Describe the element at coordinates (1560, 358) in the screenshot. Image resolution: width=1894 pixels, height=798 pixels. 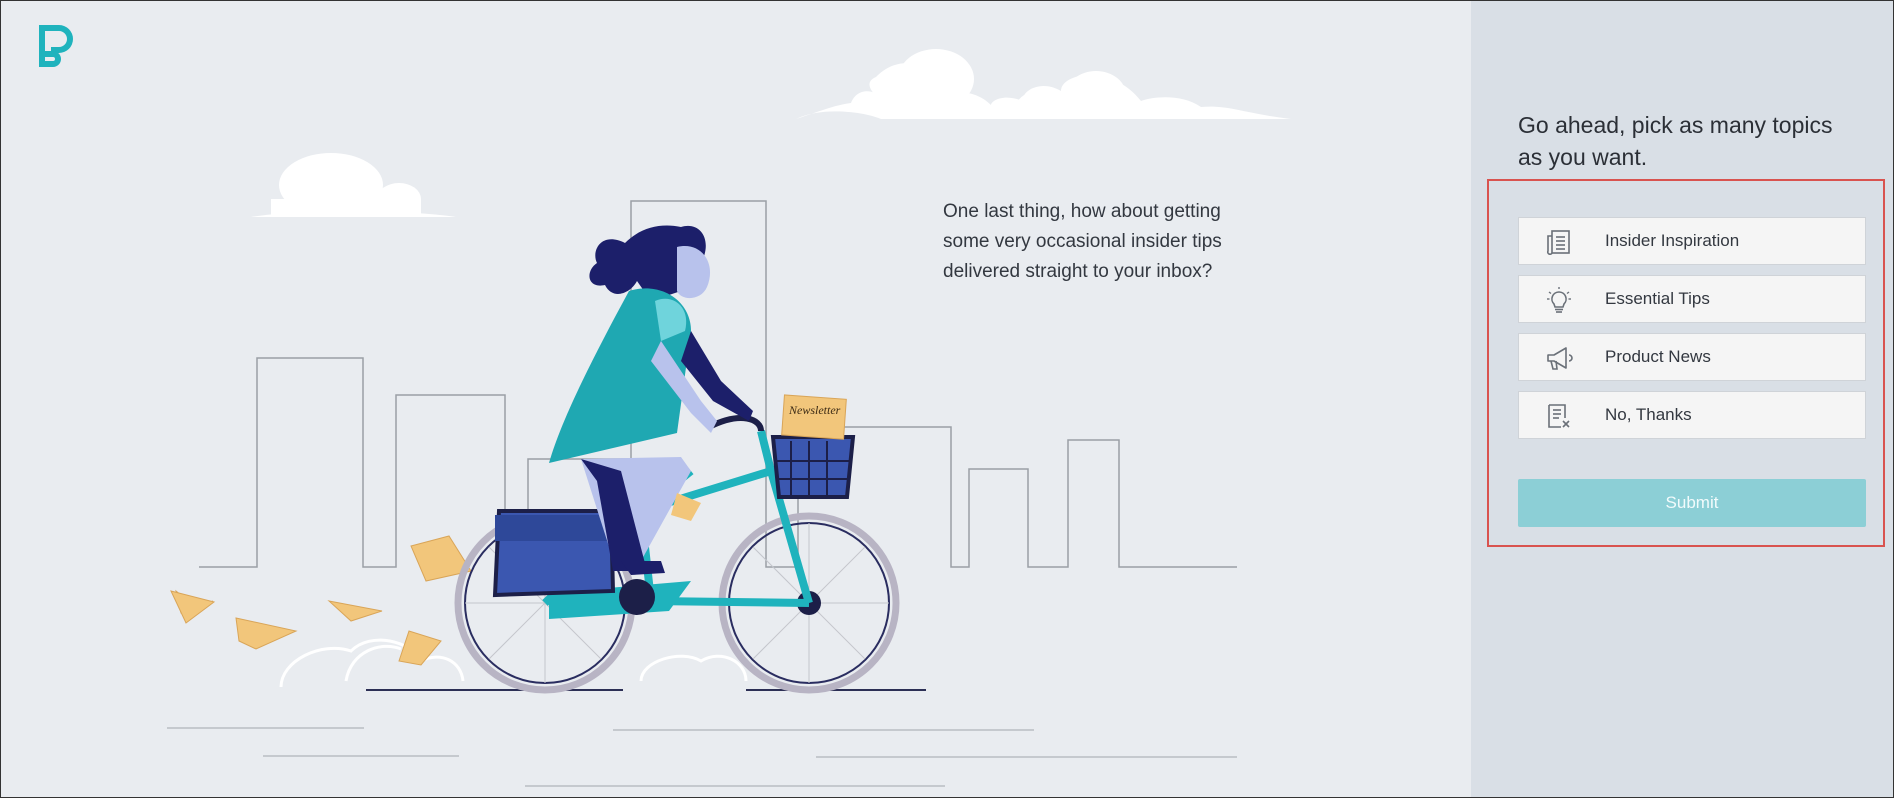
I see `megaphone-icon` at that location.